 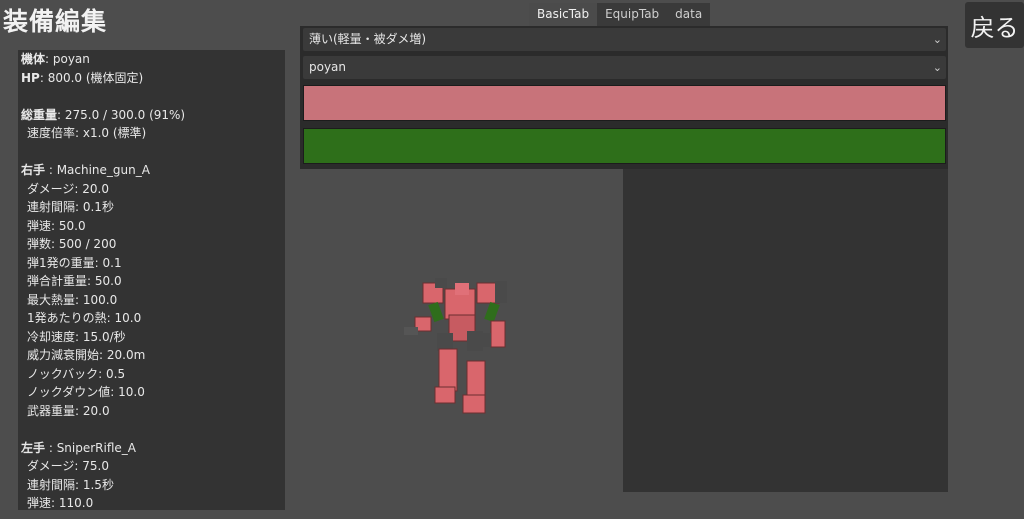 I want to click on stat-value: 武器重量: 20.0, so click(x=68, y=410).